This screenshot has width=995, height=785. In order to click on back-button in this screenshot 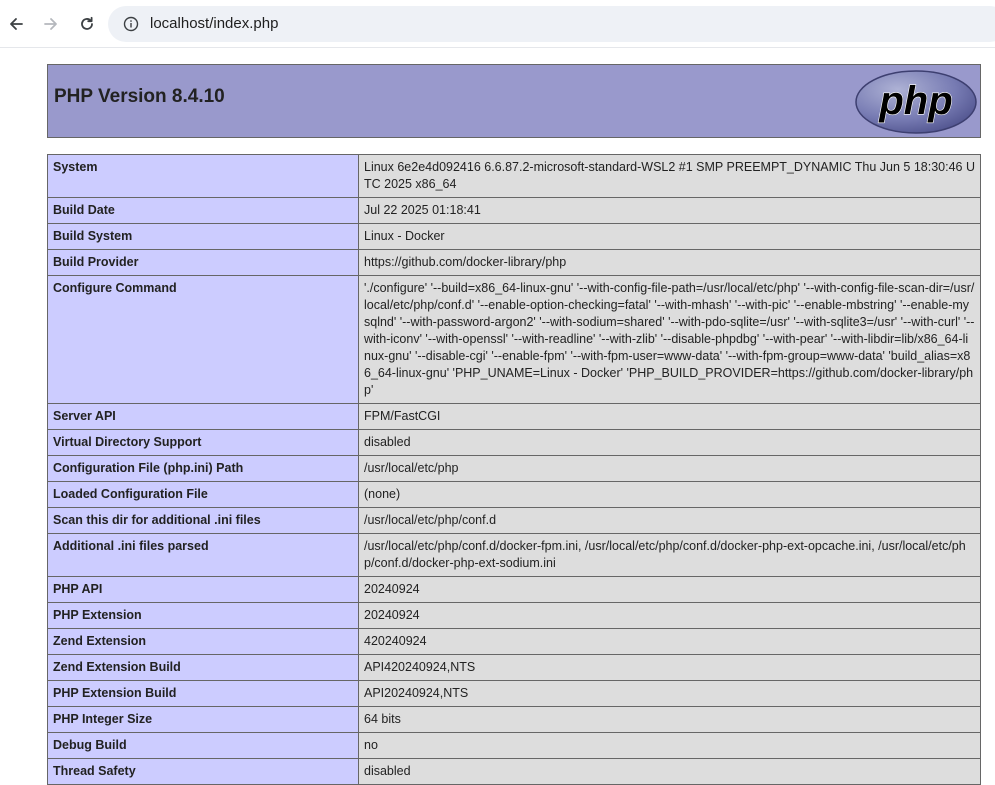, I will do `click(16, 24)`.